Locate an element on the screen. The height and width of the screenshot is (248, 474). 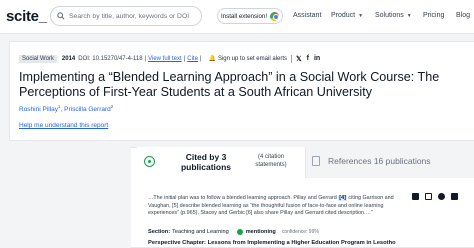
nav-assistant-label: Assistant is located at coordinates (307, 15).